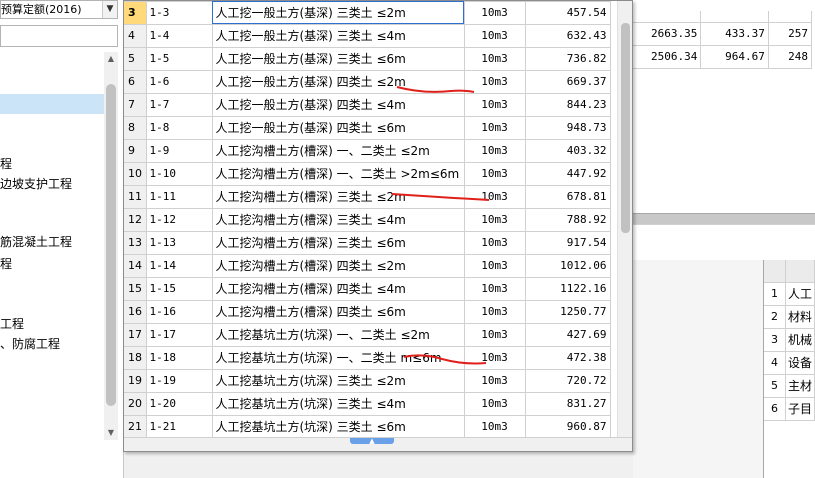  I want to click on quota-row: 19 1-19 人工挖基坑土方(坑深) 三类土 ≤2m 10m3 720.72, so click(367, 381).